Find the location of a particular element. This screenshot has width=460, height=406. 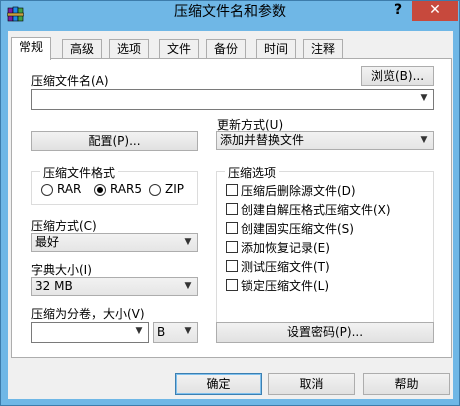

help-question-button: ? is located at coordinates (398, 11).